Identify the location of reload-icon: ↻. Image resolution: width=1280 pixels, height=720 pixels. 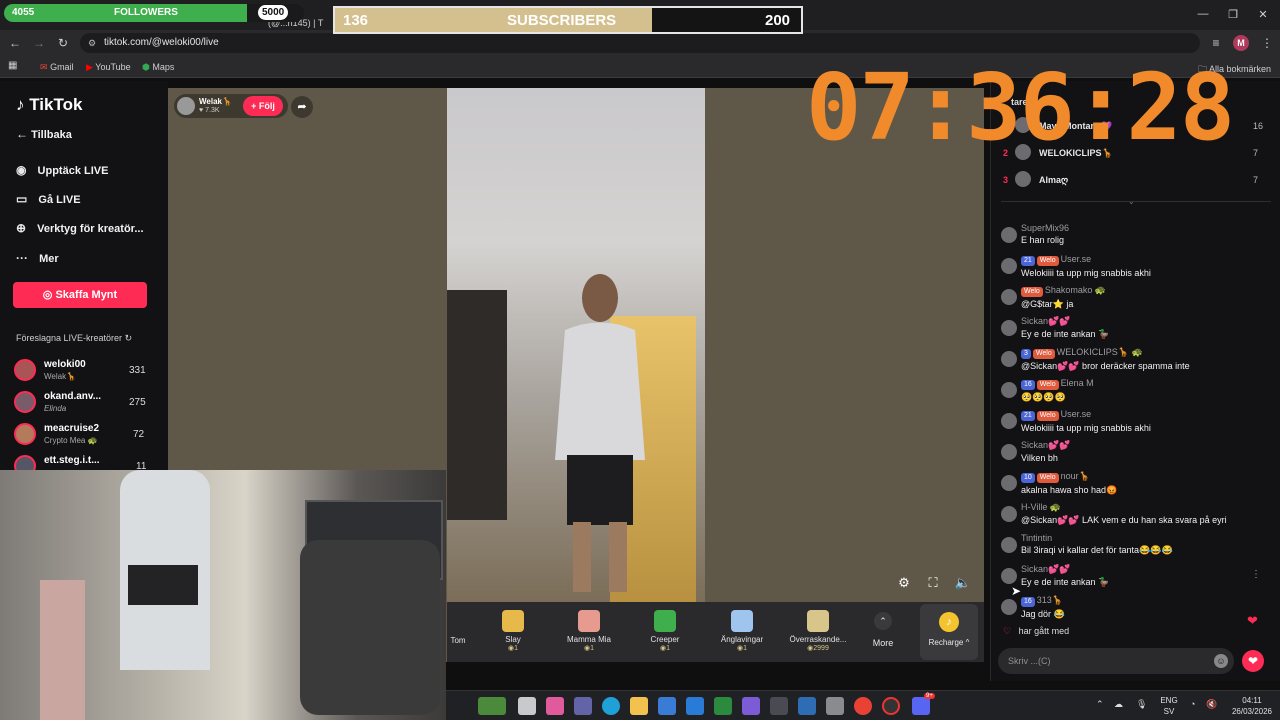
(63, 43).